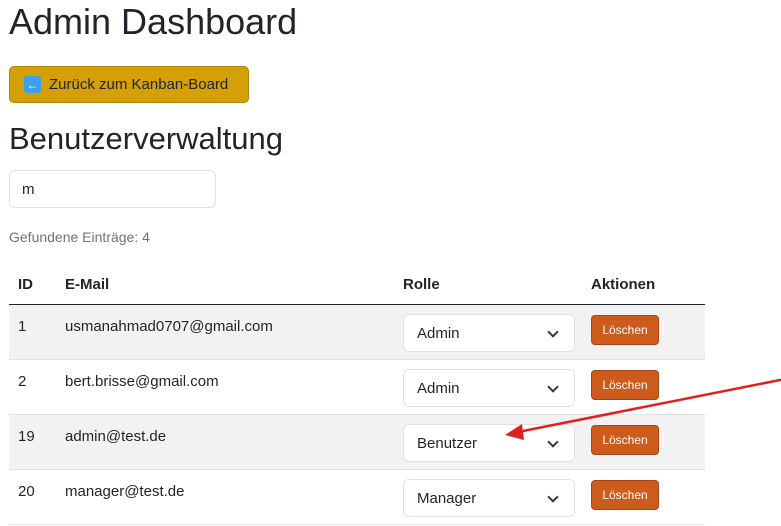 This screenshot has width=781, height=526. Describe the element at coordinates (87, 284) in the screenshot. I see `header-email: E-Mail` at that location.